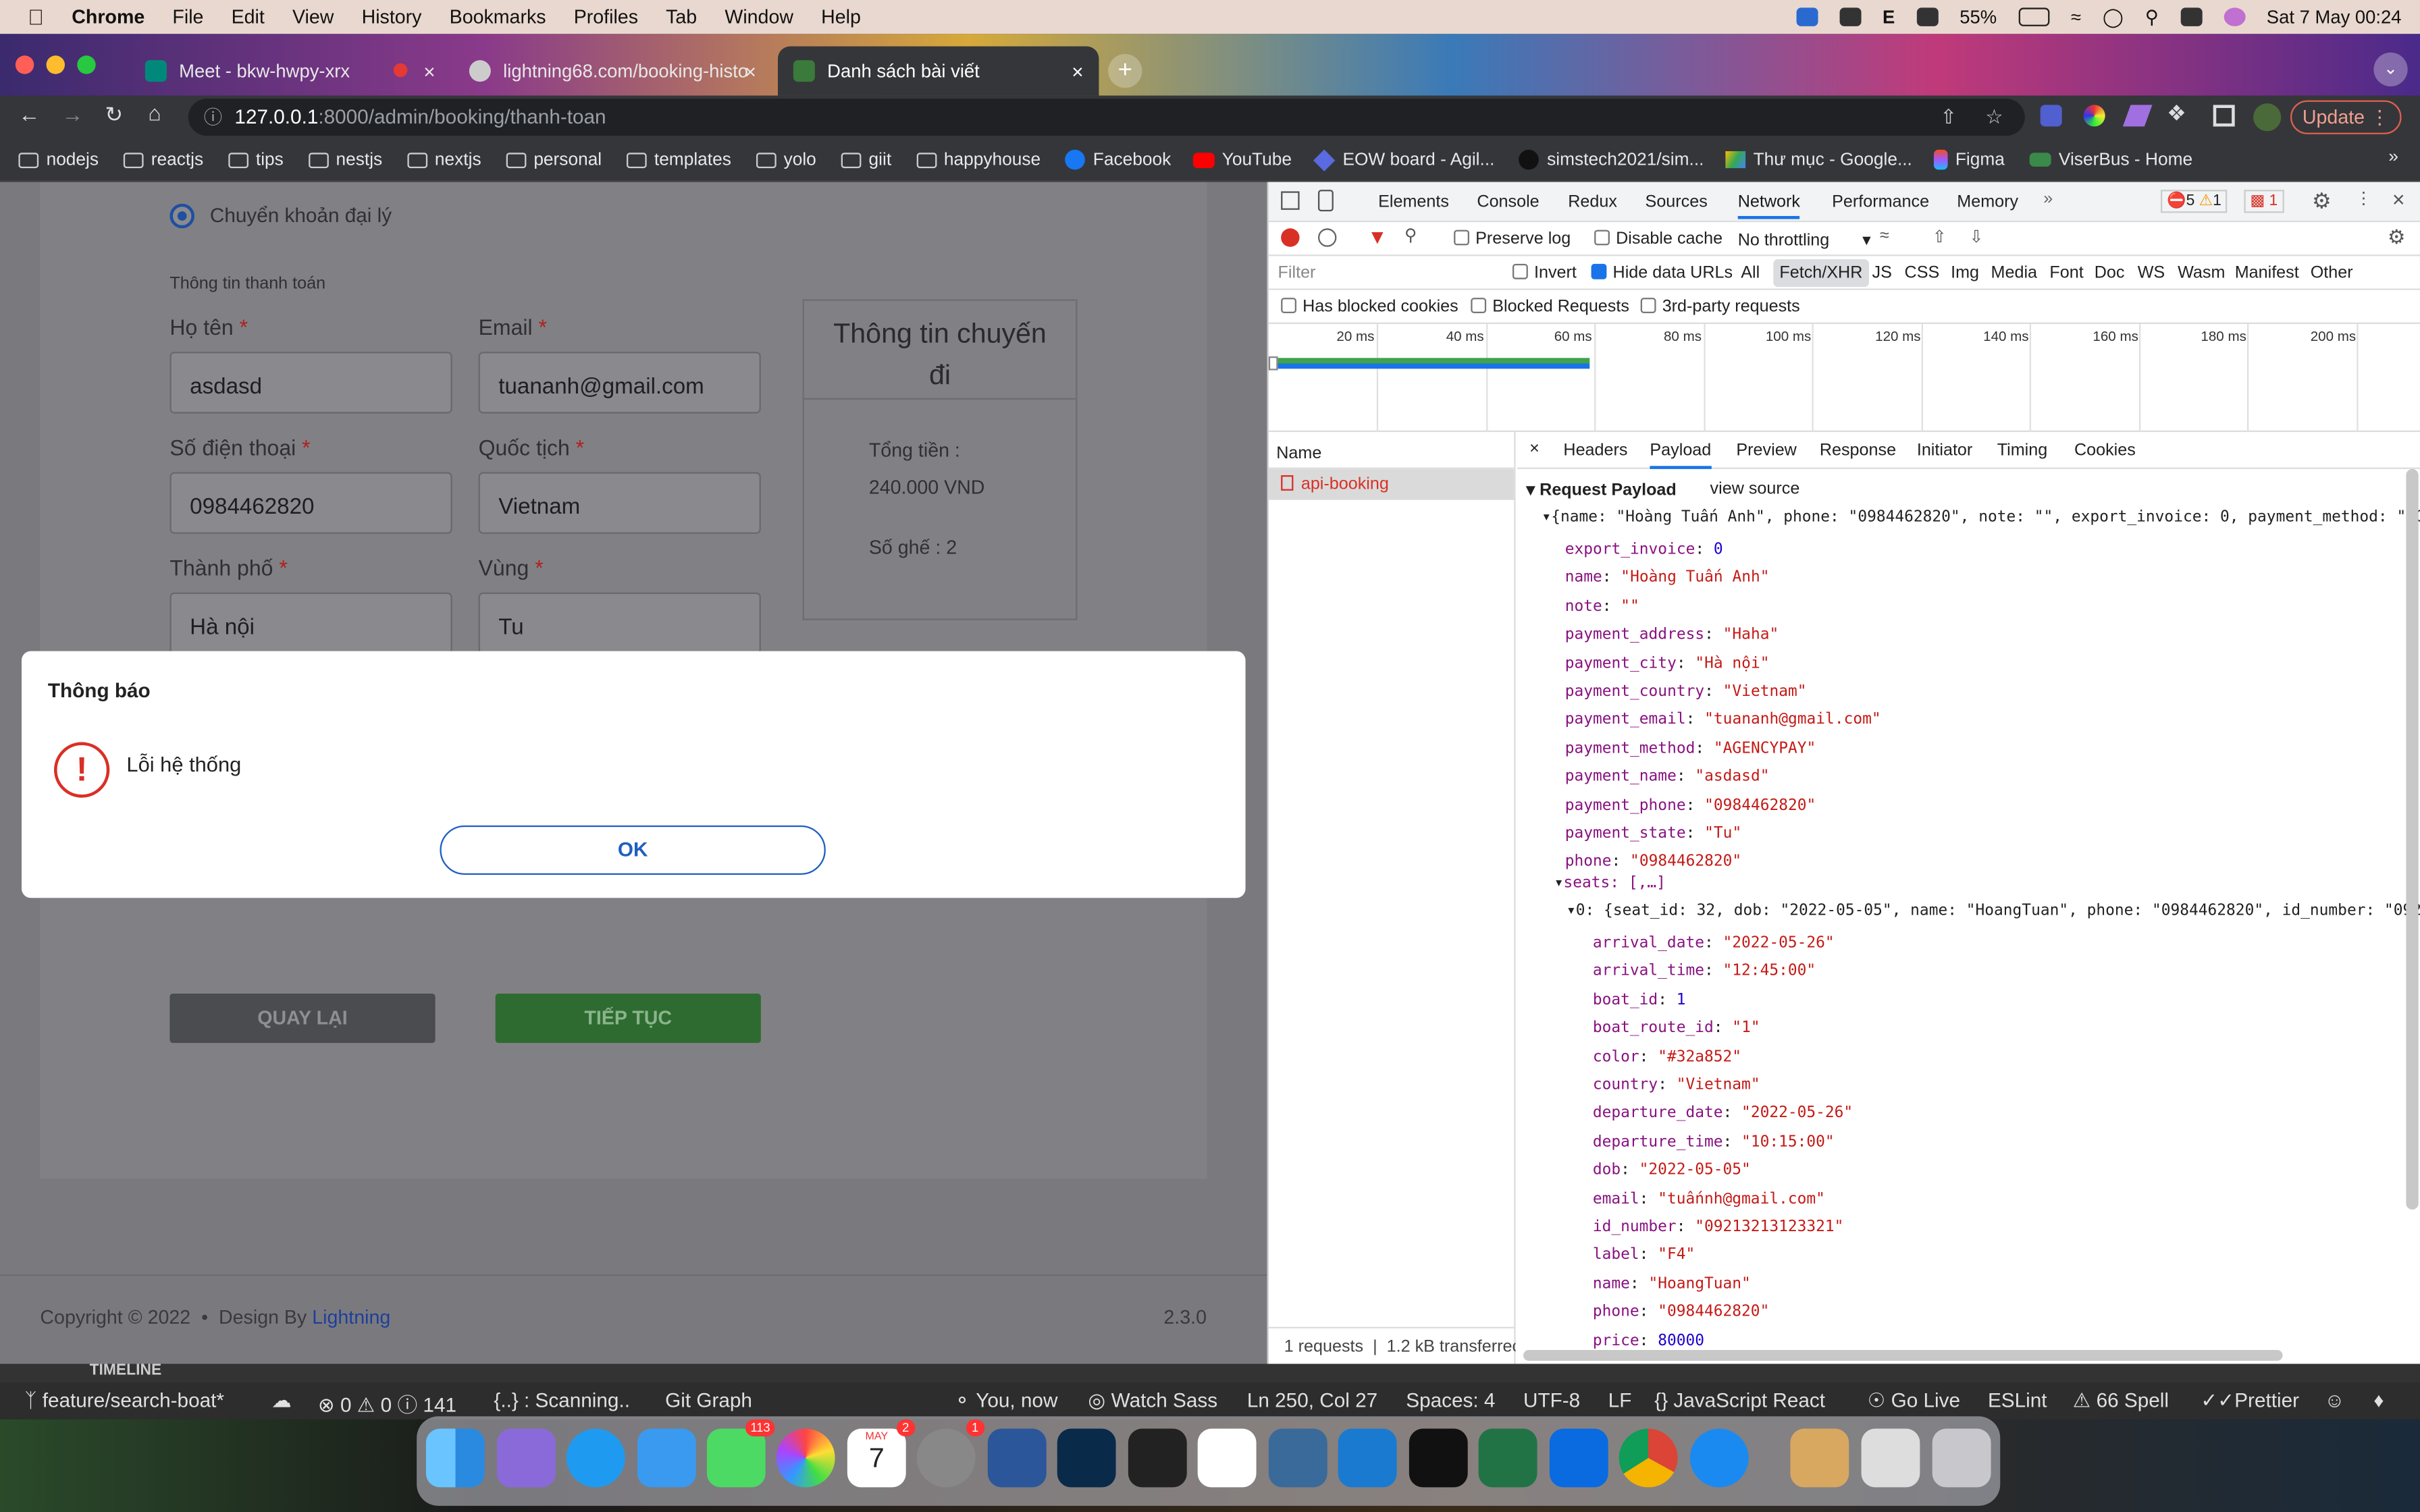 This screenshot has width=2420, height=1512. I want to click on messages-icon: 113, so click(740, 1453).